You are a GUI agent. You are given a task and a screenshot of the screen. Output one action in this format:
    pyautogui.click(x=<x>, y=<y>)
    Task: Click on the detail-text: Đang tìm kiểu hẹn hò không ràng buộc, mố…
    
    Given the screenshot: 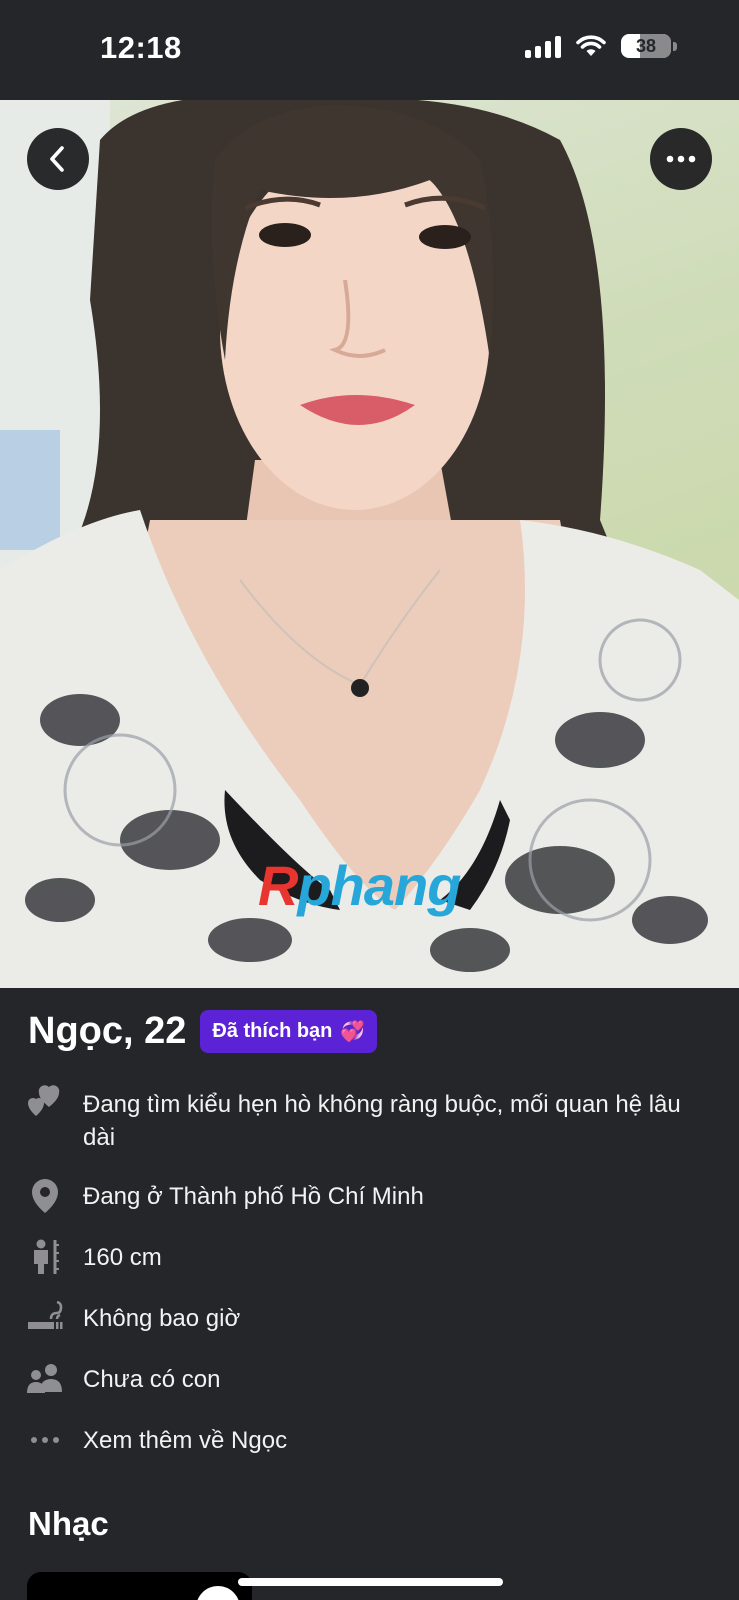 What is the action you would take?
    pyautogui.click(x=382, y=1121)
    